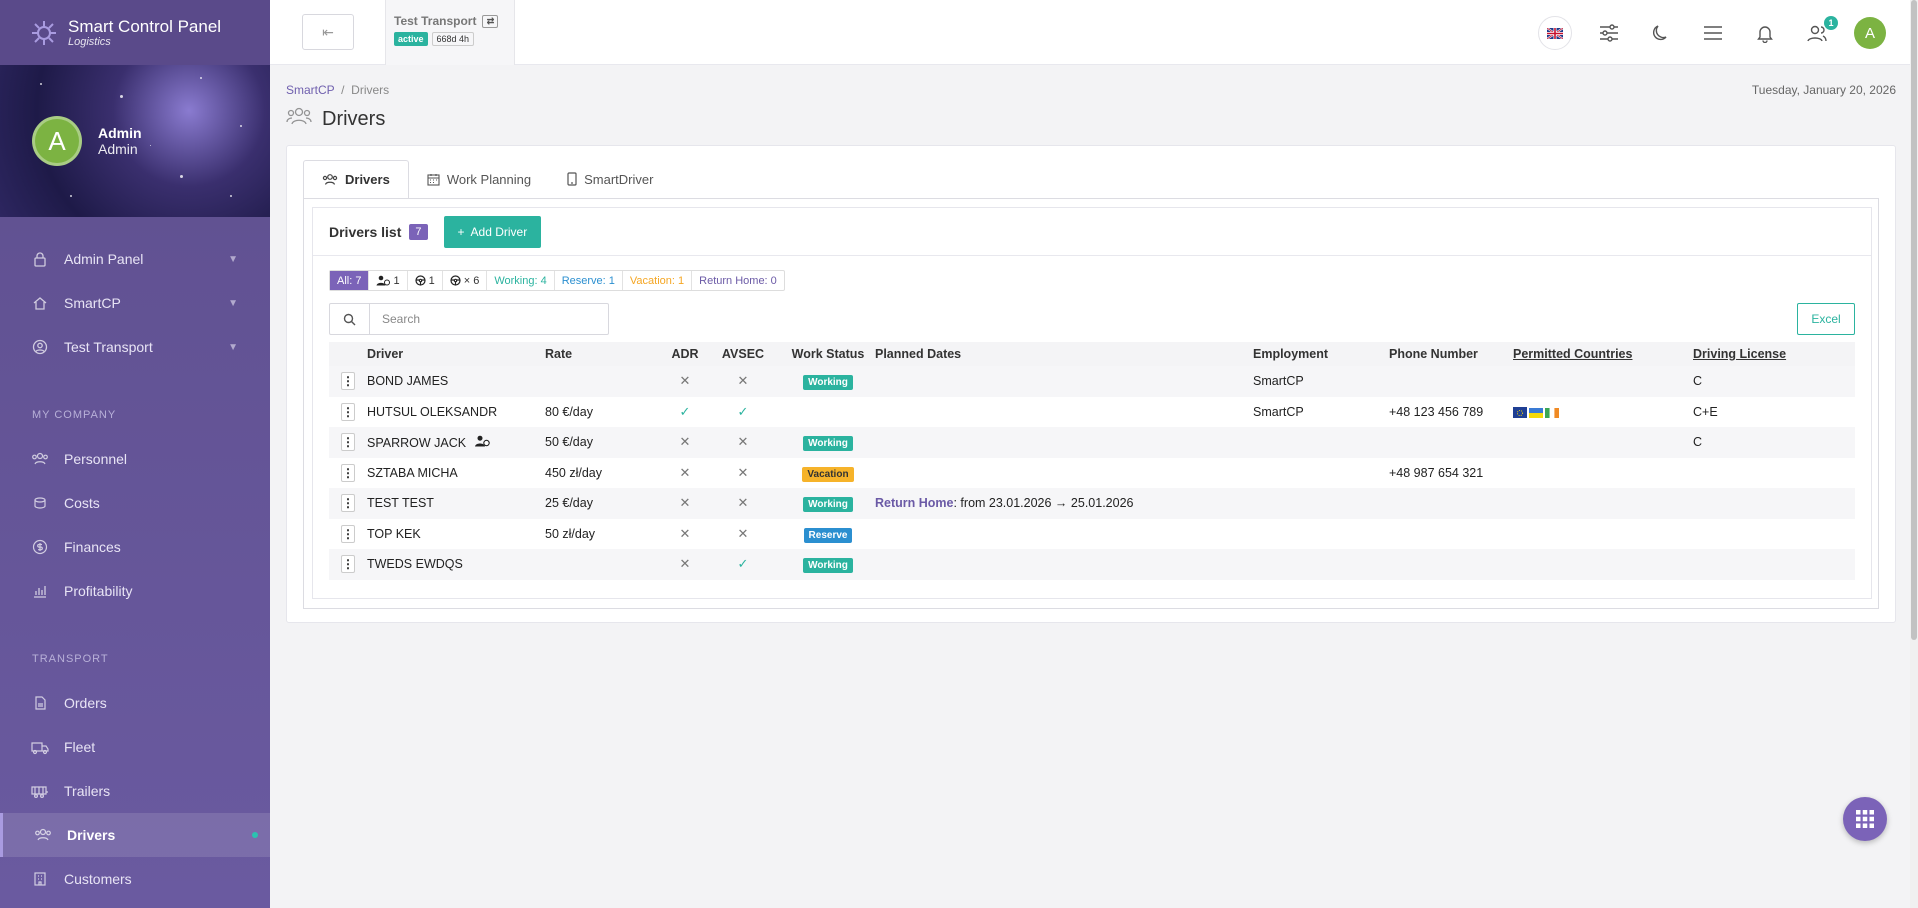 This screenshot has width=1918, height=908. I want to click on work-status-cell: Working, so click(828, 381).